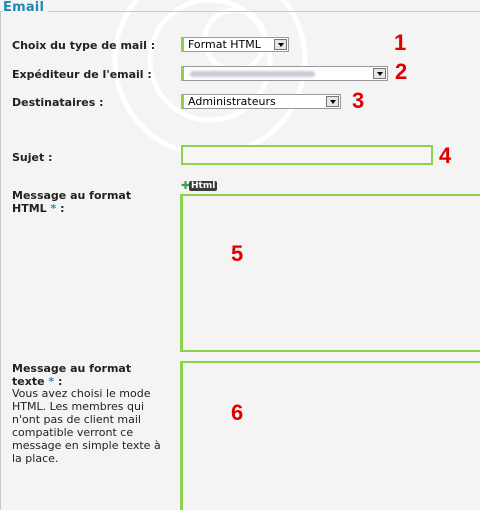 Image resolution: width=480 pixels, height=510 pixels. Describe the element at coordinates (445, 155) in the screenshot. I see `marker-4: 4` at that location.